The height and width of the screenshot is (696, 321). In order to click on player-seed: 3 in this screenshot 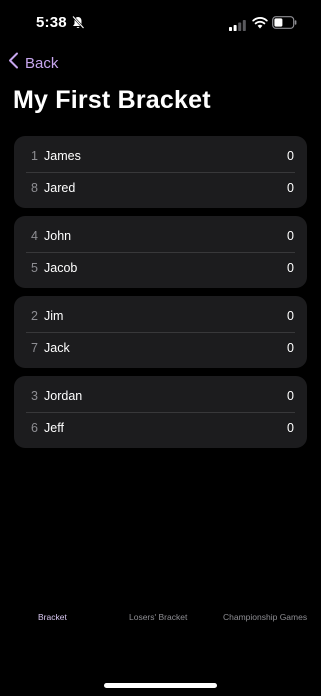, I will do `click(34, 396)`.